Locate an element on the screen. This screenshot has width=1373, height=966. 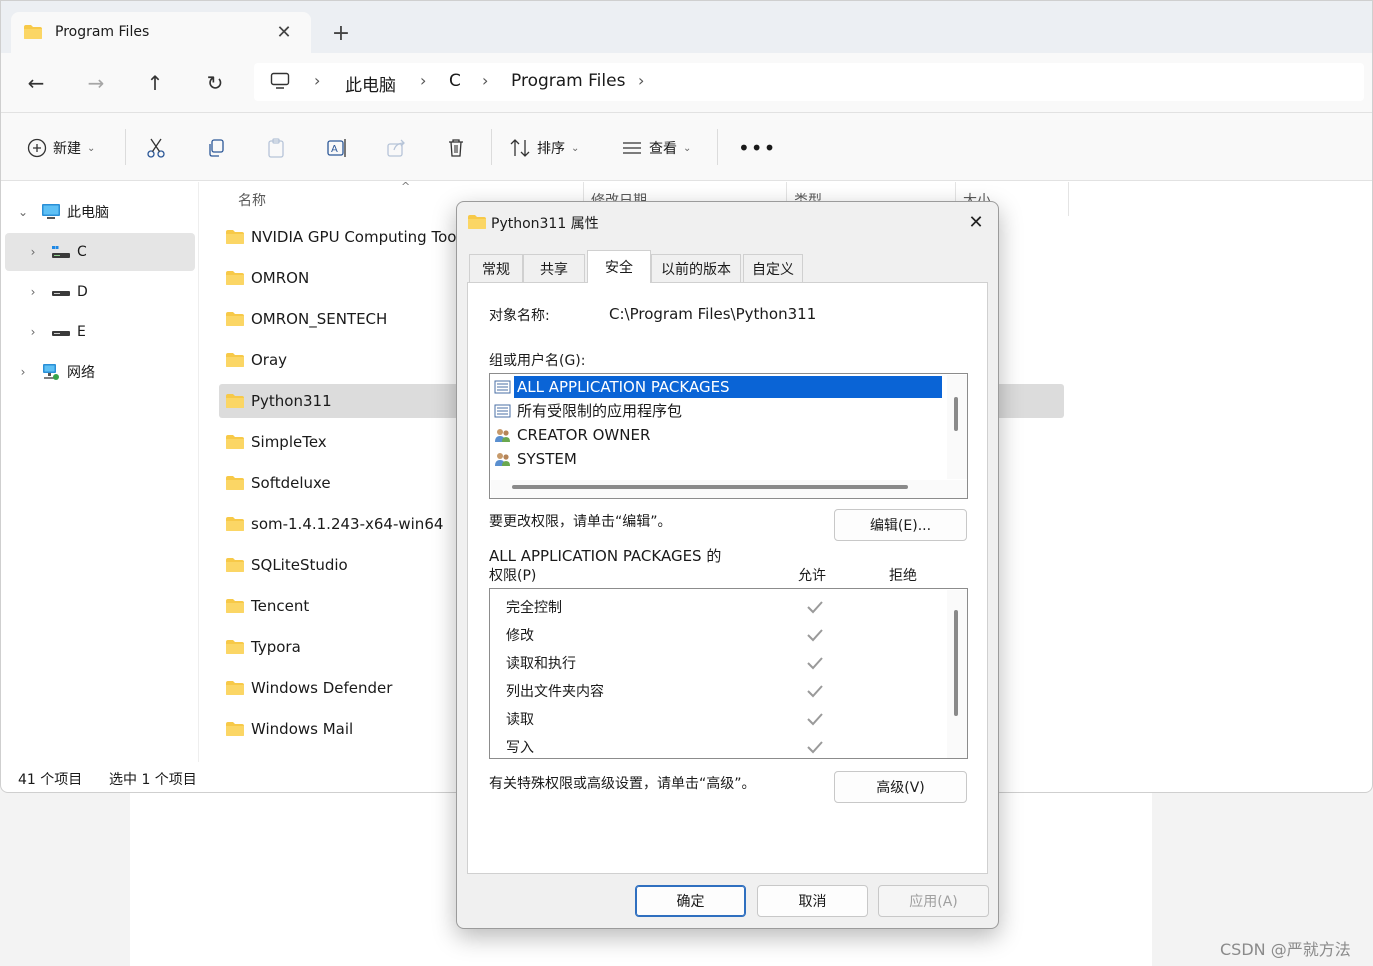
share-button is located at coordinates (397, 148).